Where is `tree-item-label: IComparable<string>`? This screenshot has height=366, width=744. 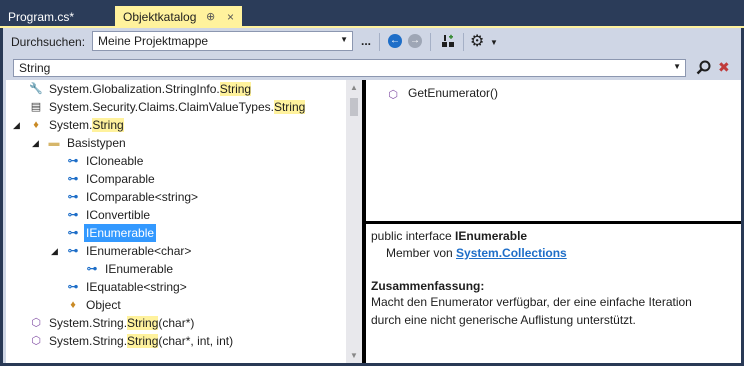
tree-item-label: IComparable<string> is located at coordinates (142, 197).